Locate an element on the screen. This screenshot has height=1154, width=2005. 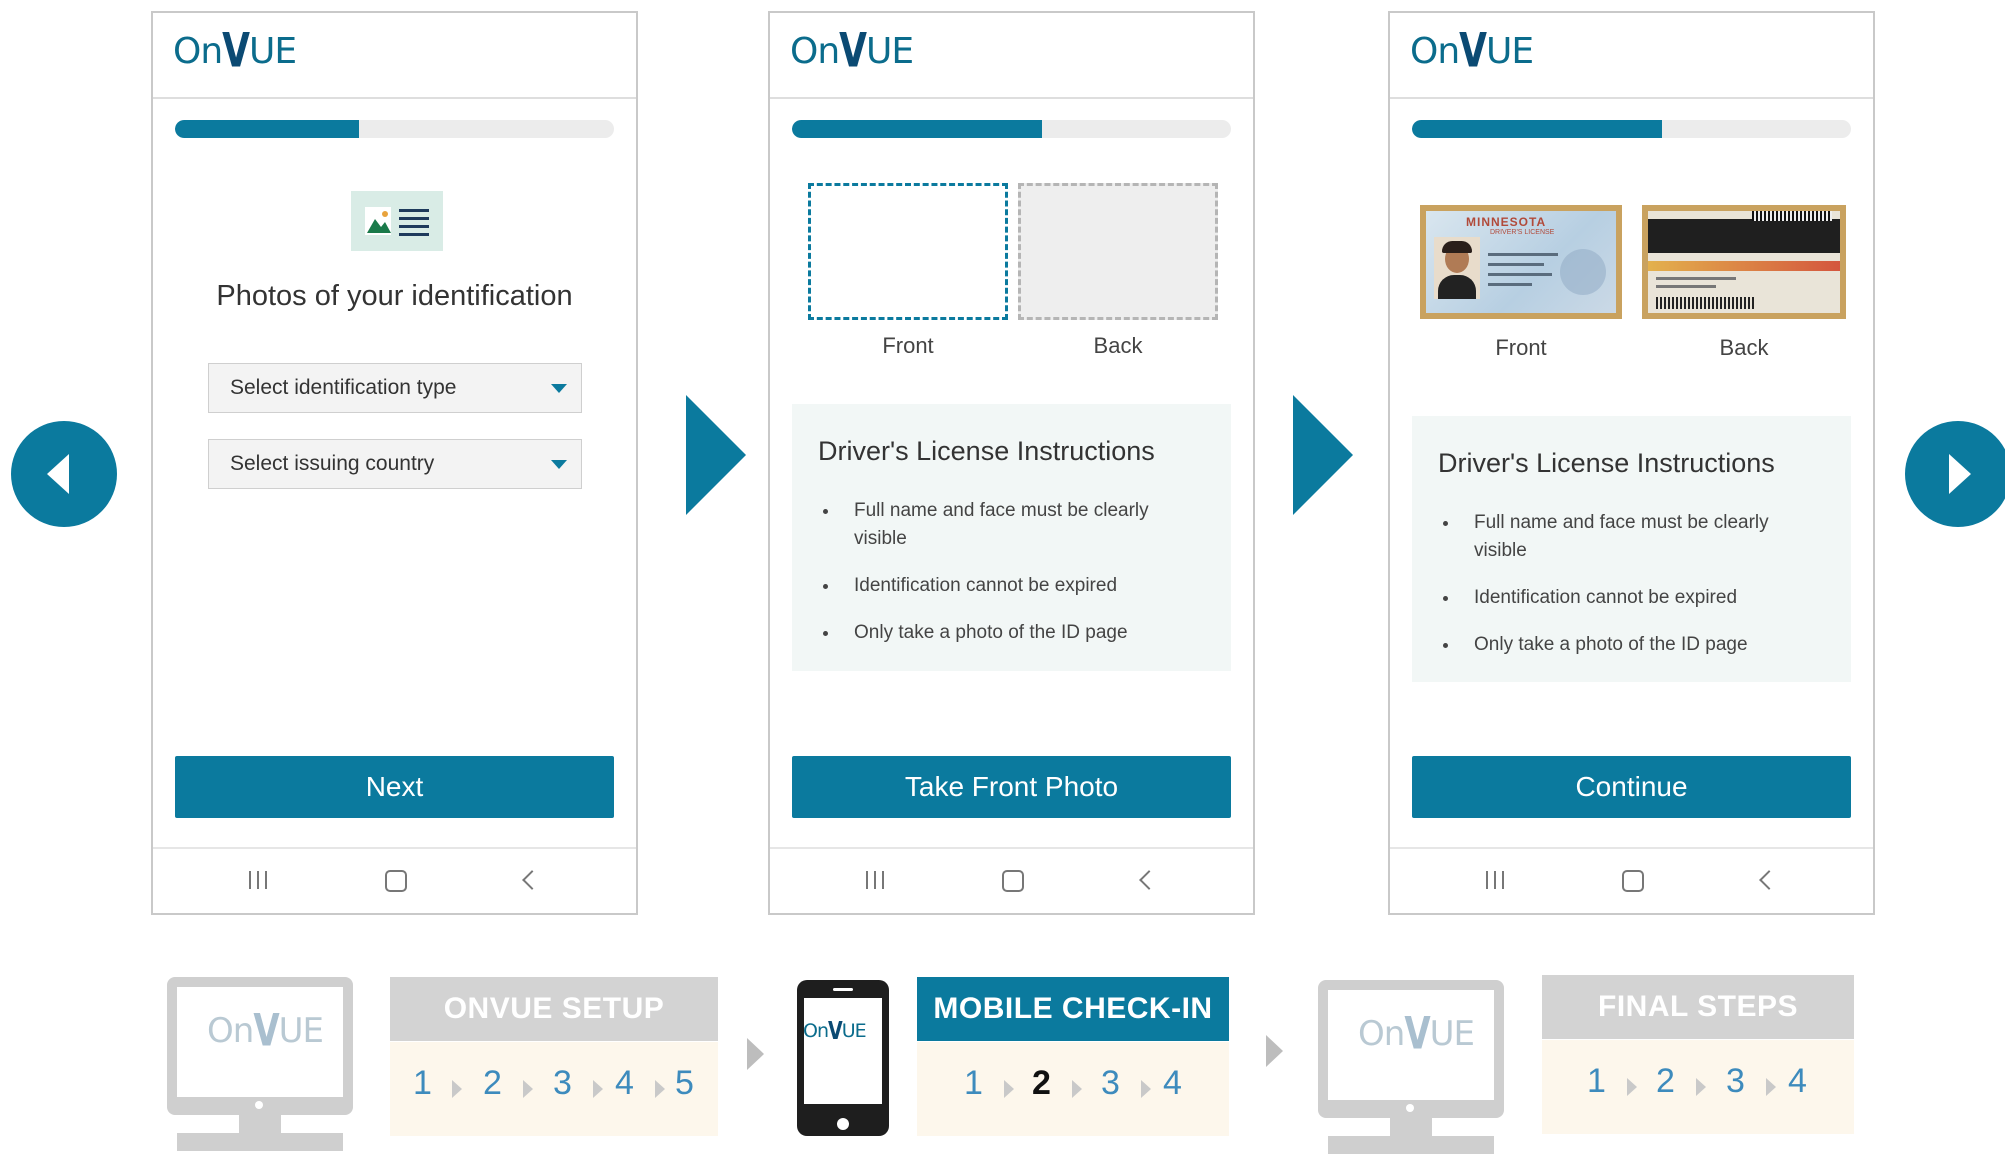
continue-button: Continue is located at coordinates (1631, 787).